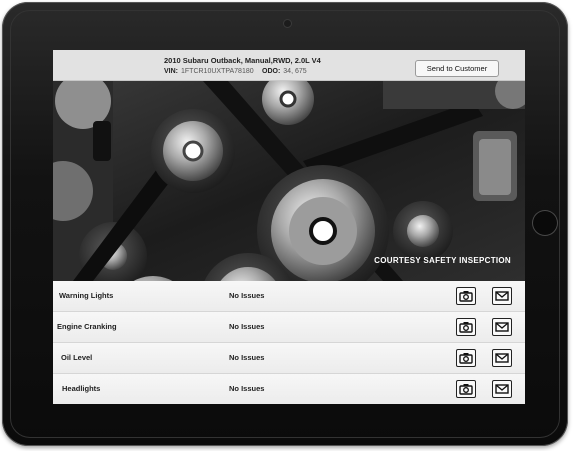 This screenshot has width=573, height=451. What do you see at coordinates (289, 358) in the screenshot?
I see `inspection-row-oil-level: Oil Level No Issues` at bounding box center [289, 358].